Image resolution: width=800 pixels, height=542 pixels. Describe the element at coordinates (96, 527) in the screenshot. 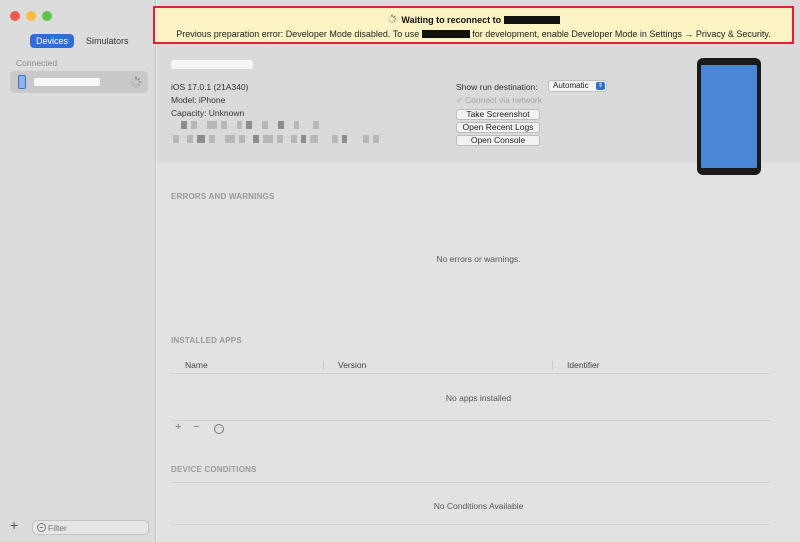

I see `filter-input` at that location.